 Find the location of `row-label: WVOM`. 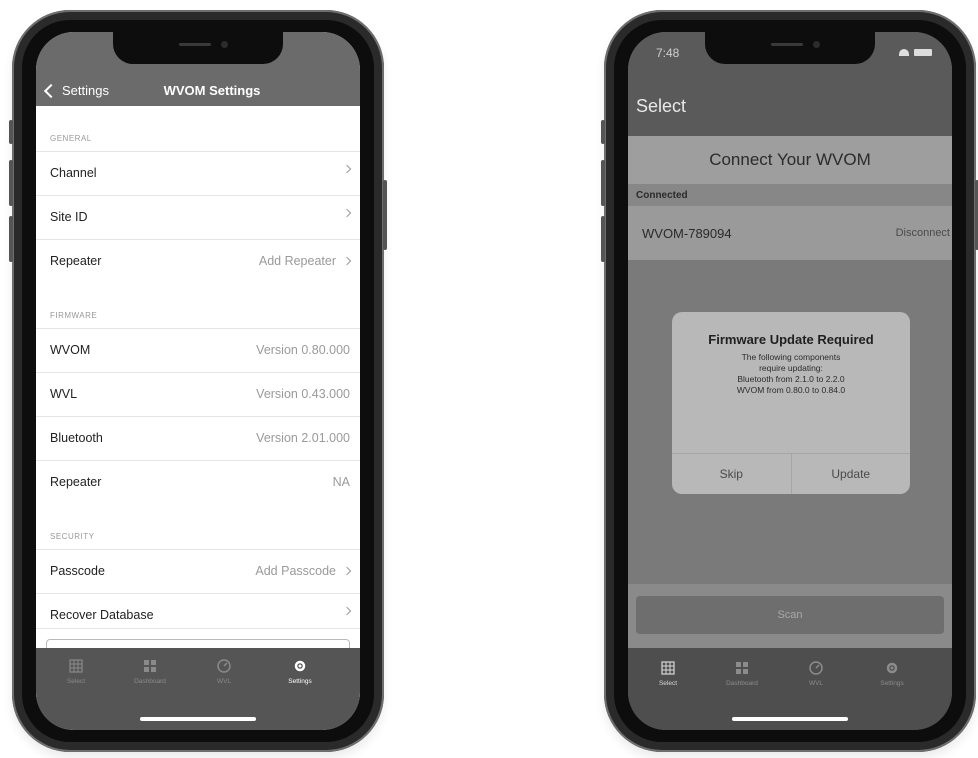

row-label: WVOM is located at coordinates (70, 350).